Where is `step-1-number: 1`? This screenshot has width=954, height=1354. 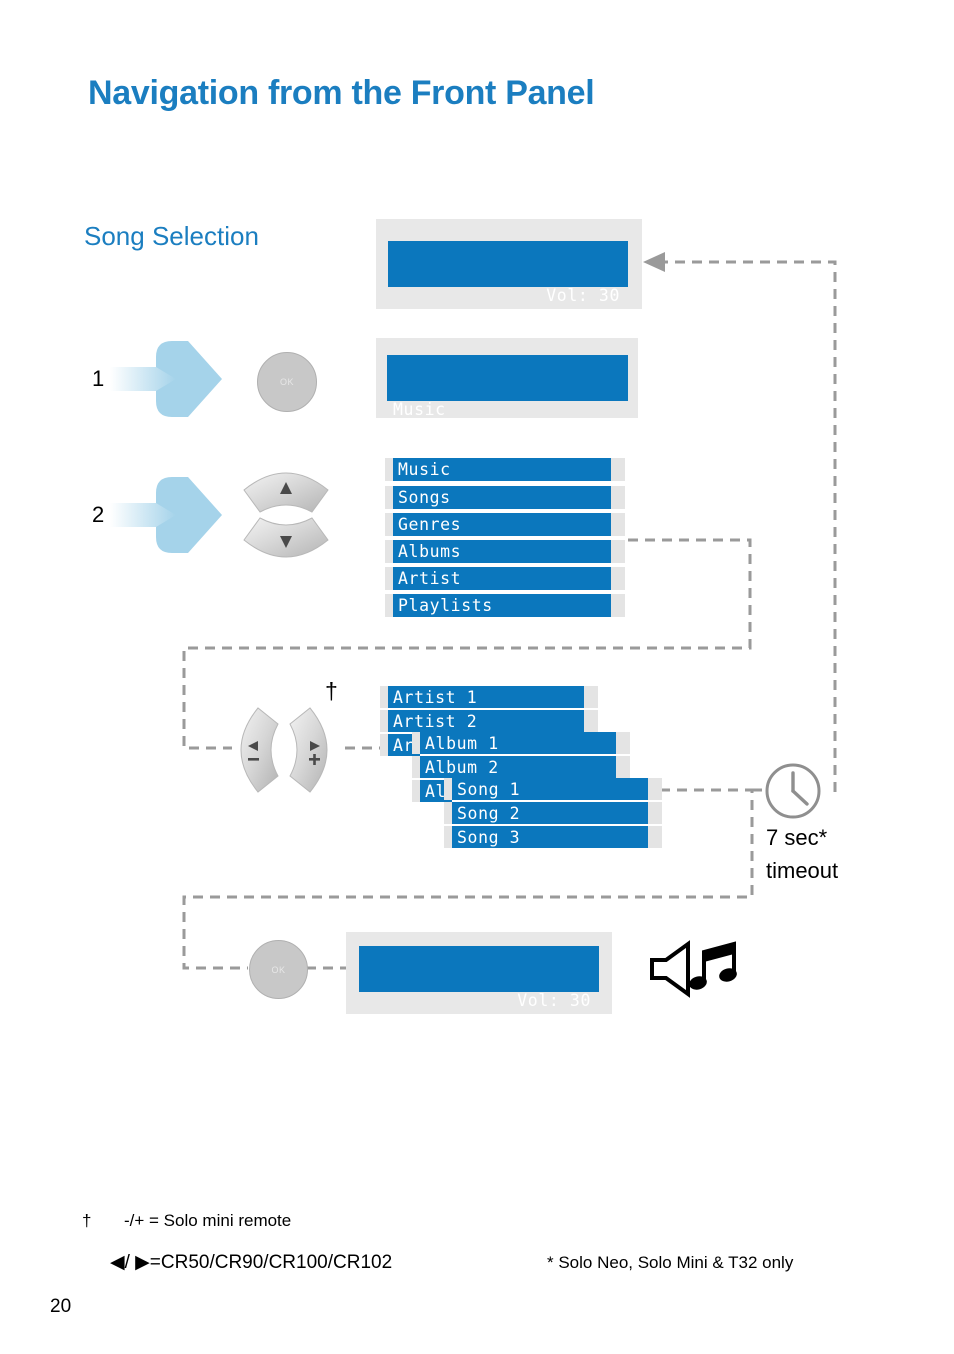 step-1-number: 1 is located at coordinates (98, 378).